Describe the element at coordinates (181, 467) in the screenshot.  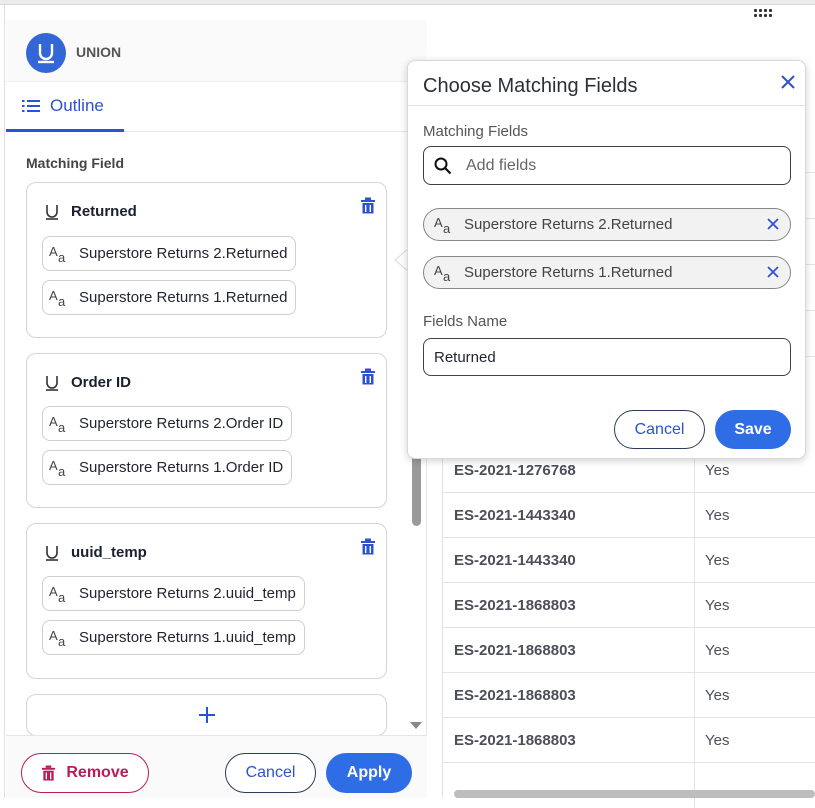
I see `field-chip-label: Superstore Returns 1.Order ID` at that location.